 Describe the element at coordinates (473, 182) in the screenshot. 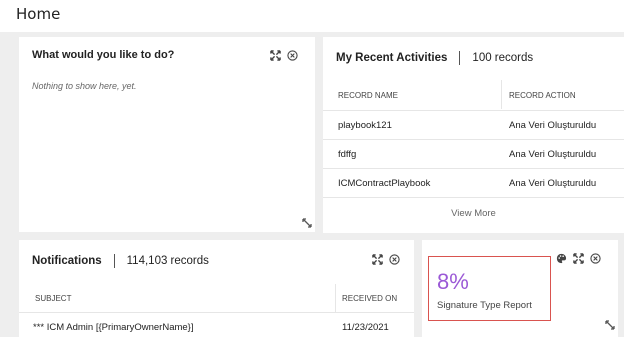

I see `table-row: ICMContractPlaybook Ana Veri Oluşturuldu` at that location.